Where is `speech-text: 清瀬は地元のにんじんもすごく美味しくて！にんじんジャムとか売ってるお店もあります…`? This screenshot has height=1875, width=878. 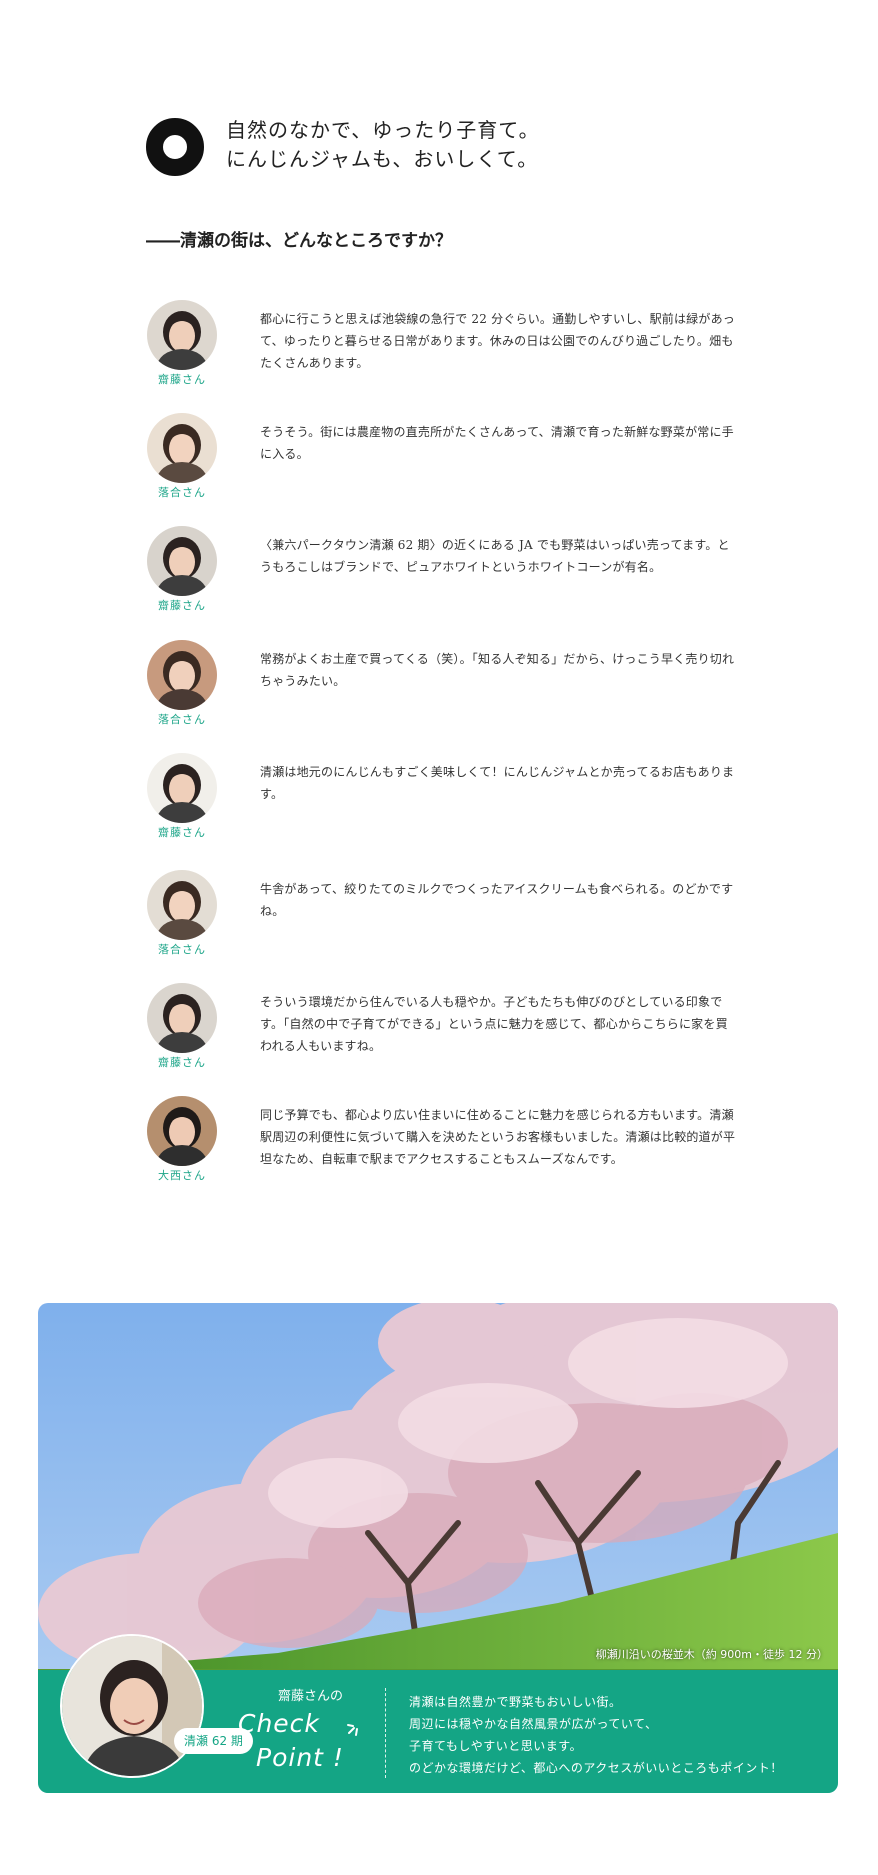 speech-text: 清瀬は地元のにんじんもすごく美味しくて！にんじんジャムとか売ってるお店もあります… is located at coordinates (497, 783).